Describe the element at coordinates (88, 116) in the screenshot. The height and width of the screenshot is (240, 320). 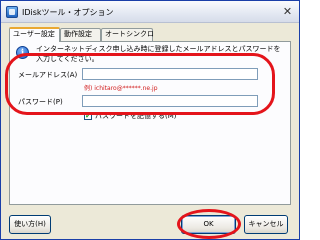
I see `remember-password-checkbox: ✔` at that location.